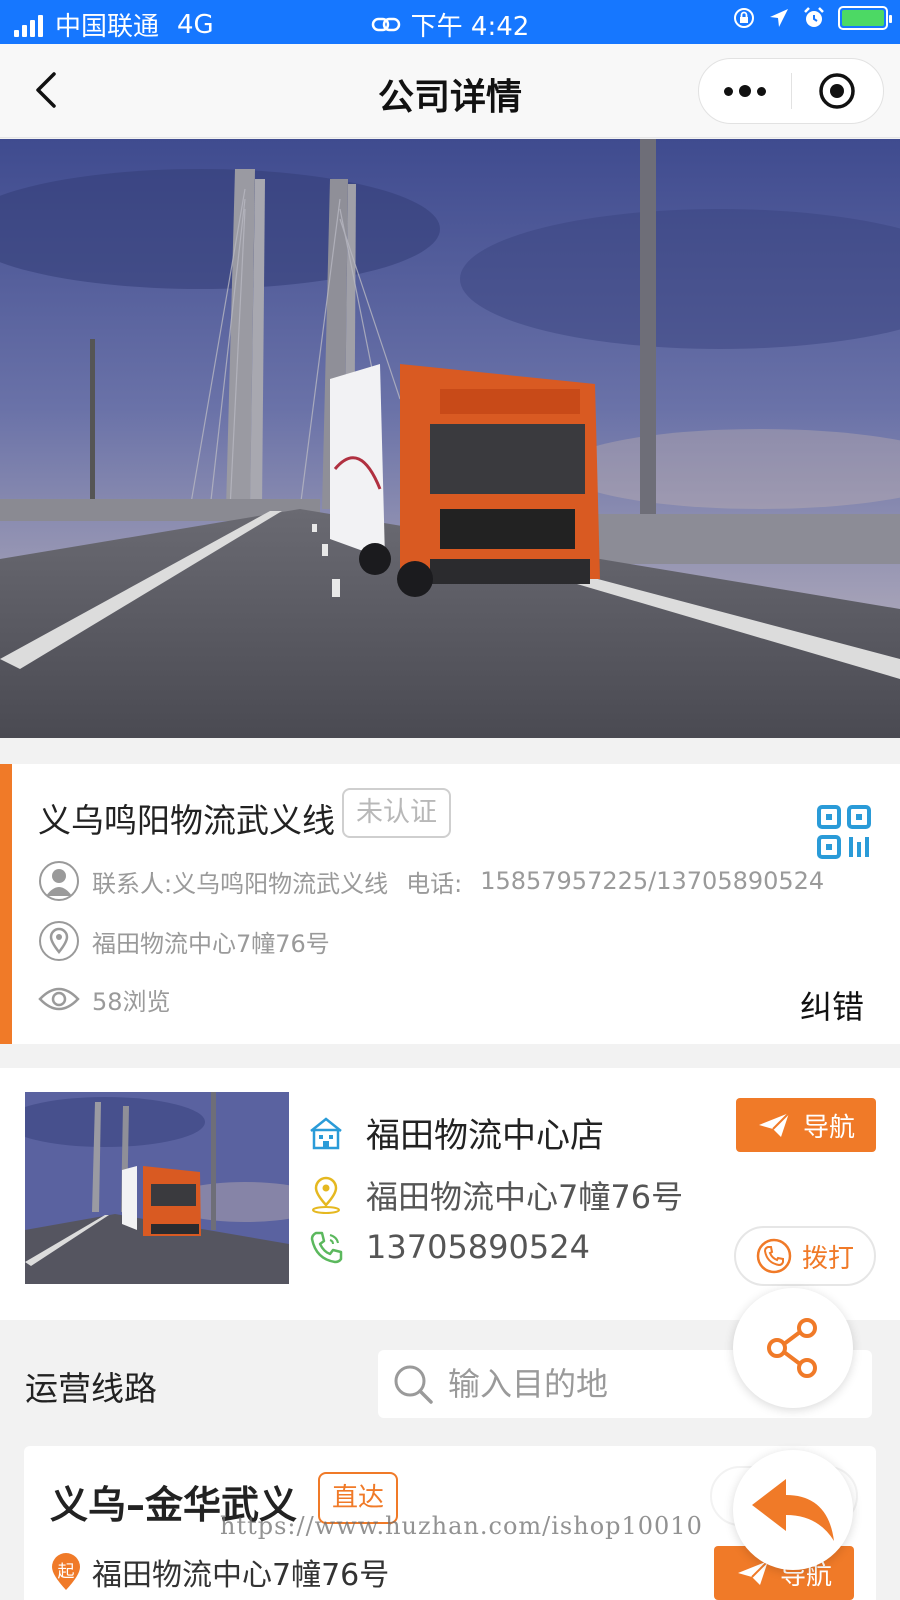  I want to click on store-name-row: 福田物流中心店, so click(456, 1132).